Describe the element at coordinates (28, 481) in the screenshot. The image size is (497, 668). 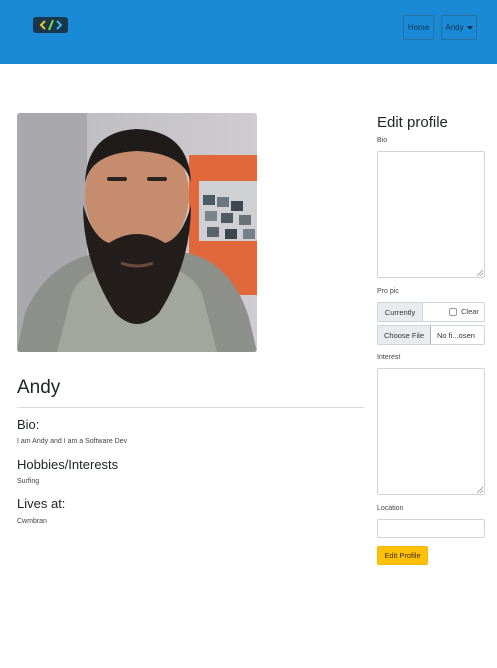
I see `interests-text: Surfing` at that location.